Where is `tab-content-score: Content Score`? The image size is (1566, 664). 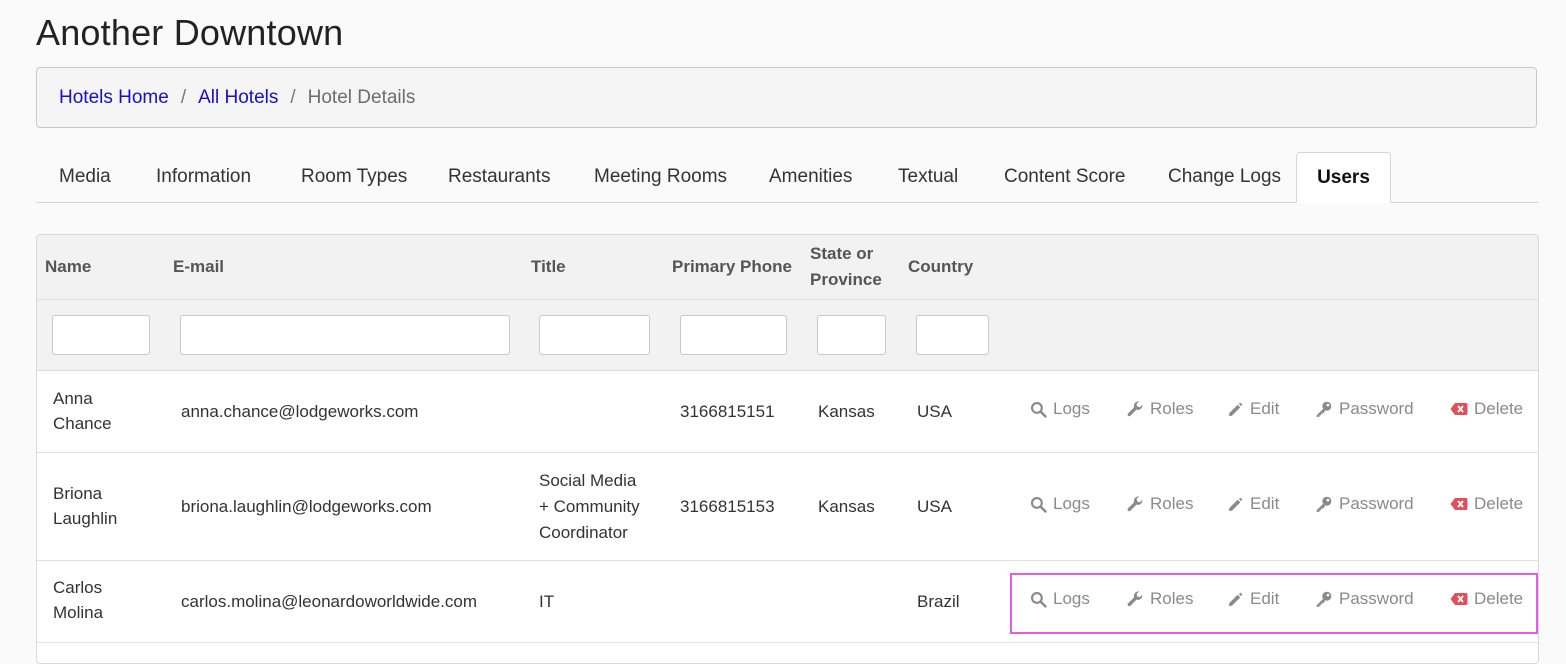
tab-content-score: Content Score is located at coordinates (1064, 177).